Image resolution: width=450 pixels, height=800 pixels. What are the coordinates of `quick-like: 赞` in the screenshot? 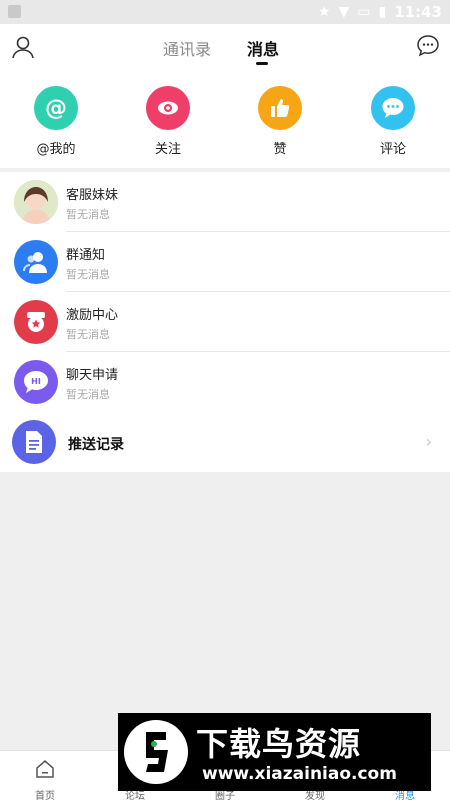 It's located at (280, 121).